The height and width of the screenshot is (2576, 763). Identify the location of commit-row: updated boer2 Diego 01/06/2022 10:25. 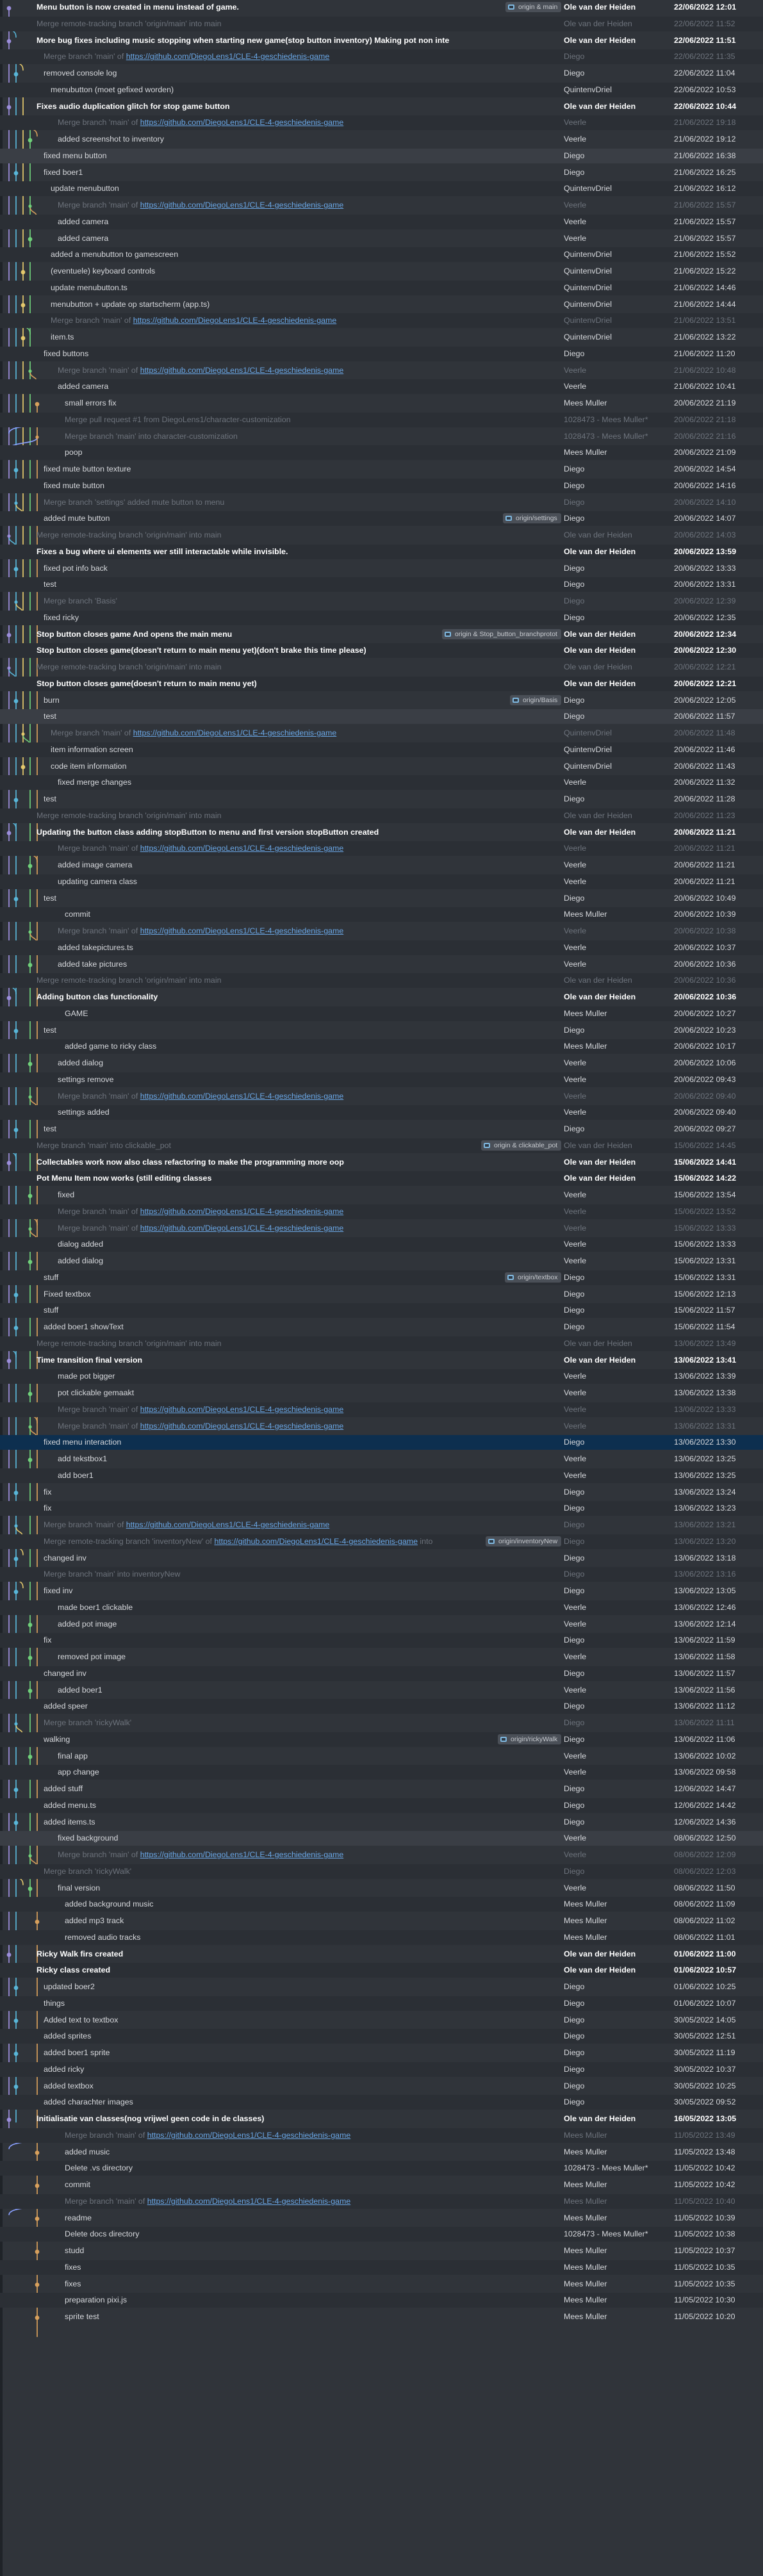
(381, 1987).